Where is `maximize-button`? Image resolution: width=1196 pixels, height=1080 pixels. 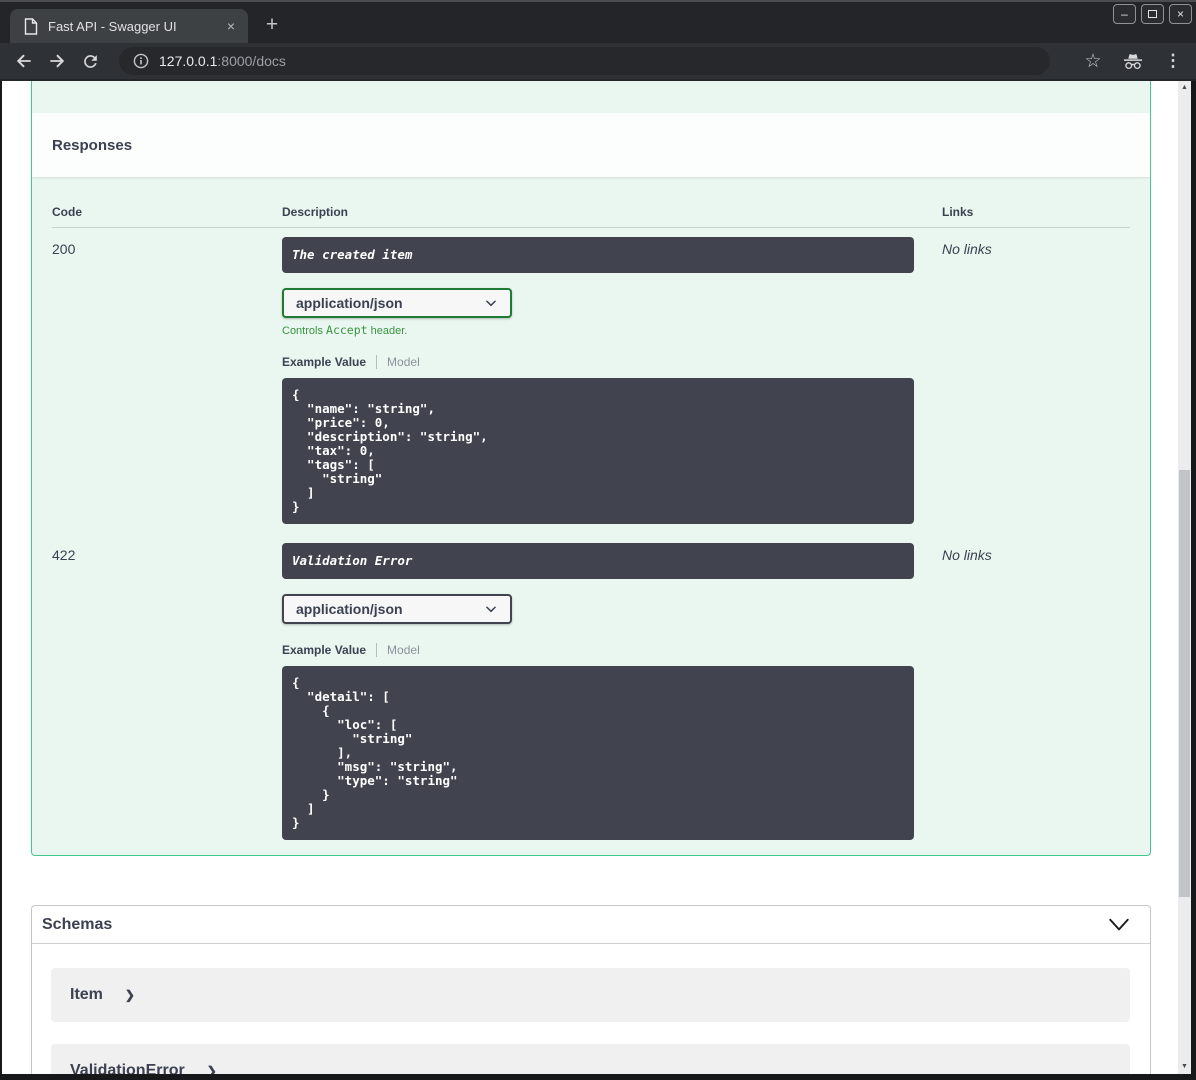
maximize-button is located at coordinates (1152, 14).